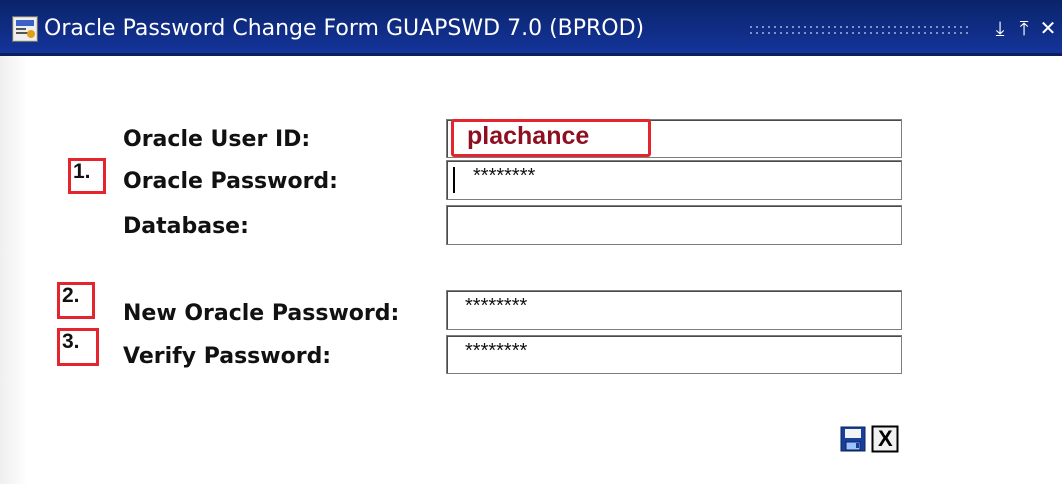 The image size is (1062, 484). Describe the element at coordinates (496, 306) in the screenshot. I see `new-password-value: ********` at that location.